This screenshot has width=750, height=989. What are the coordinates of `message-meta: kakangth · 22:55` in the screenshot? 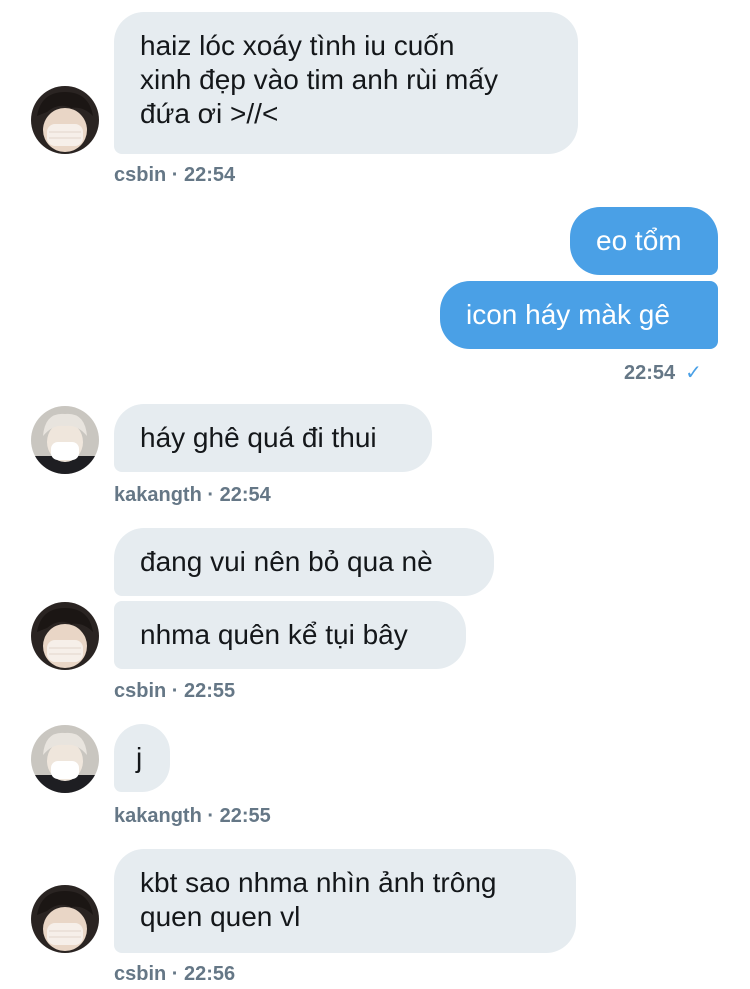 It's located at (192, 816).